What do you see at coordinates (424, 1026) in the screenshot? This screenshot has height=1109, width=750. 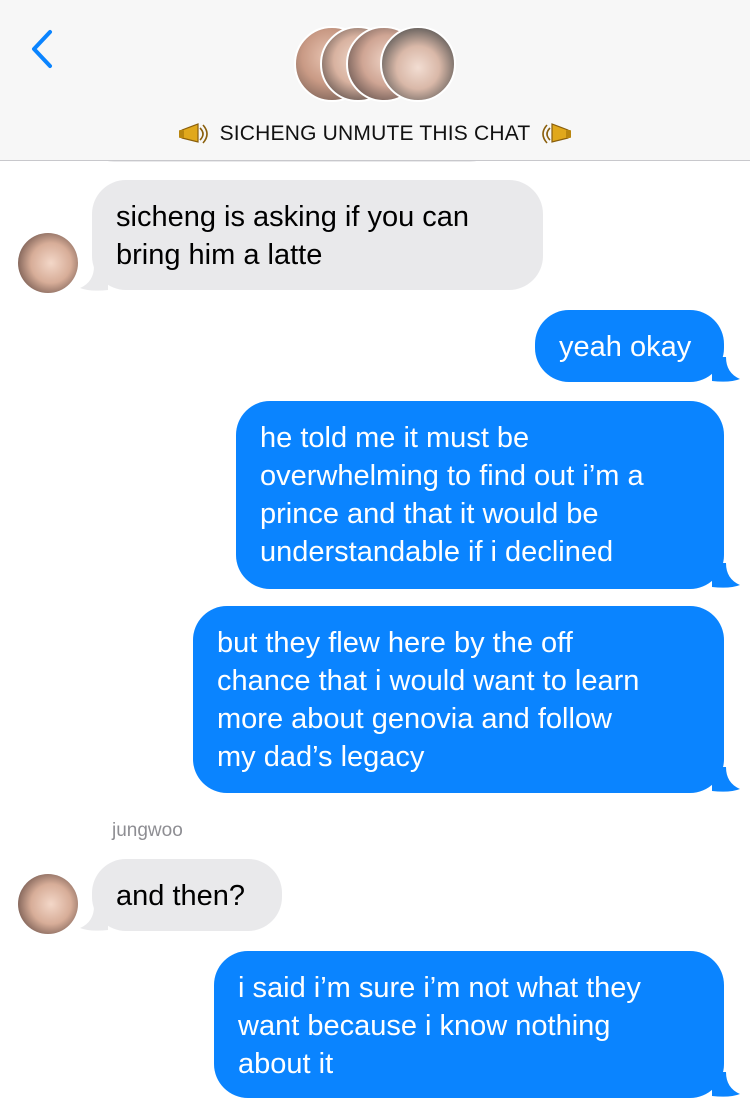 I see `message-text: want because i know nothing` at bounding box center [424, 1026].